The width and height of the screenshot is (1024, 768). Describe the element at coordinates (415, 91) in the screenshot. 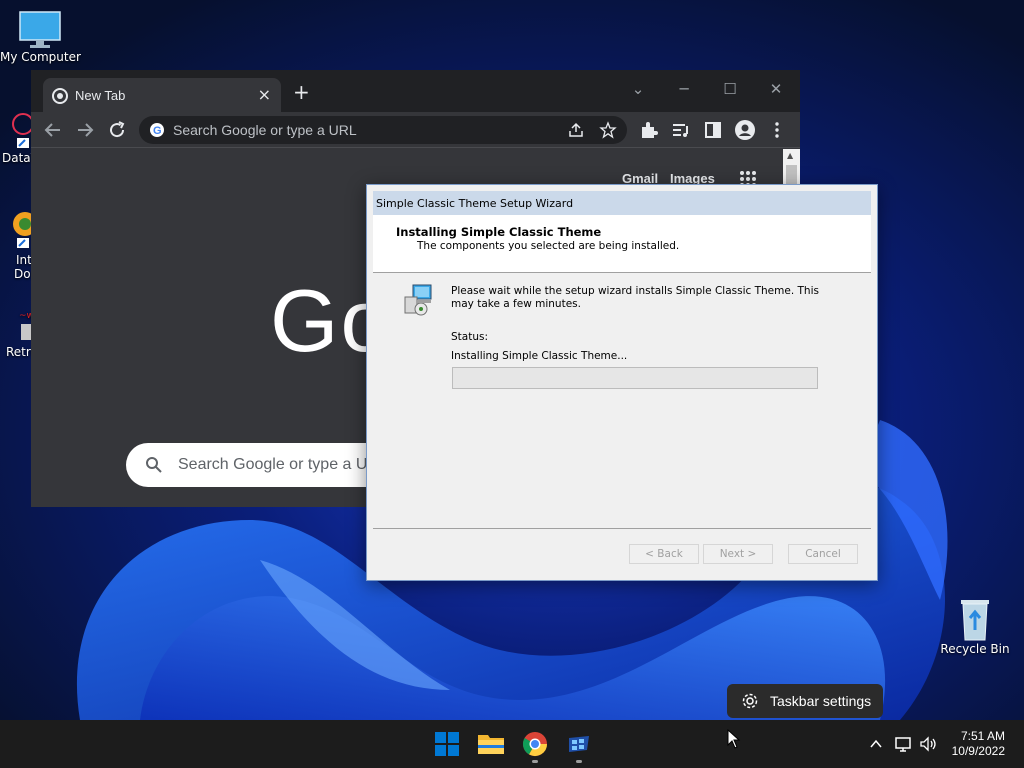

I see `chrome-tab-strip: New Tab × + ⌄ ─ ☐ ✕` at that location.